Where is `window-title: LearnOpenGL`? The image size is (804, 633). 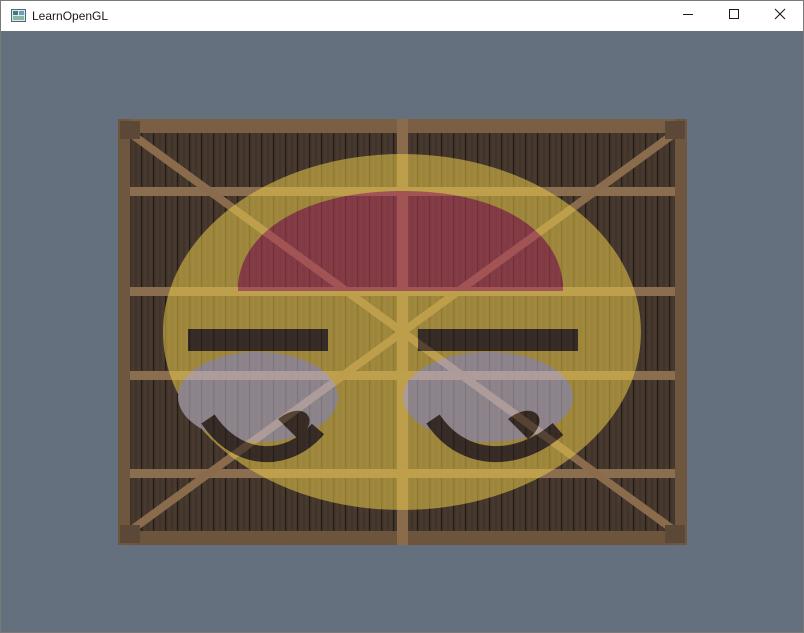 window-title: LearnOpenGL is located at coordinates (70, 16).